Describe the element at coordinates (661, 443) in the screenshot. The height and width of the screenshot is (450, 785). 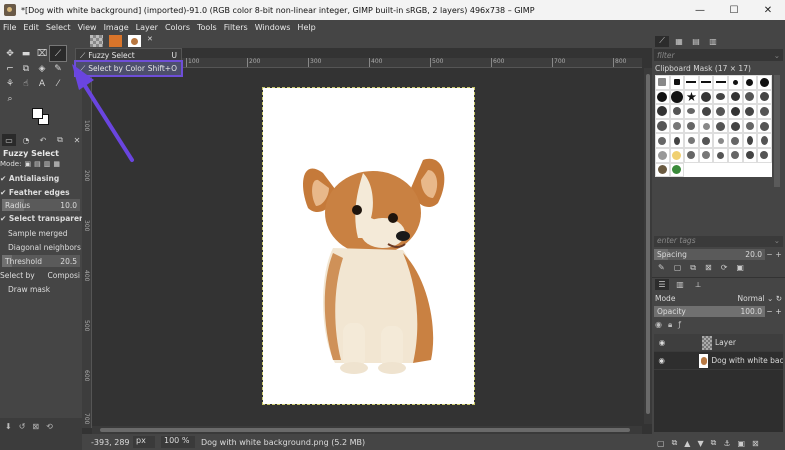
I see `new-layer-icon: ▢` at that location.